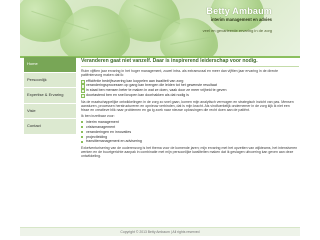 The image size is (320, 240). What do you see at coordinates (190, 141) in the screenshot?
I see `list-item: transitiemanagement en advisering` at bounding box center [190, 141].